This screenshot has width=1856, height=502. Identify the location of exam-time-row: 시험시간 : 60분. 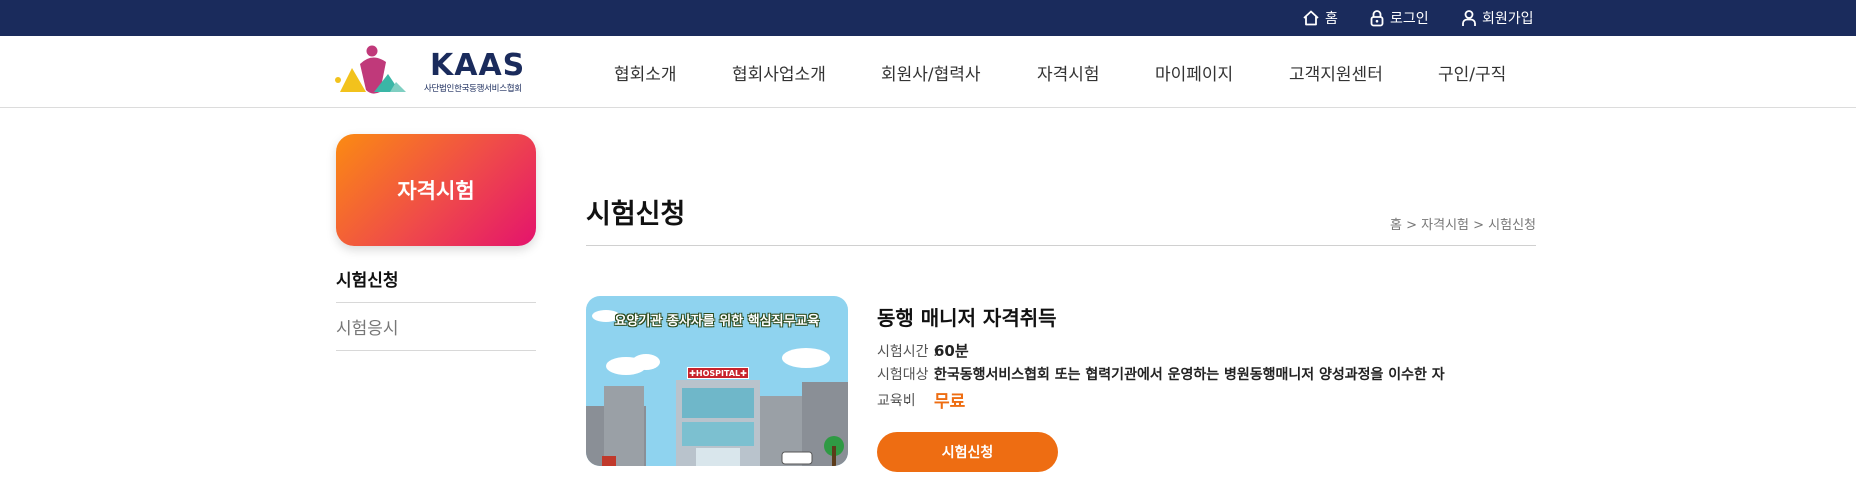
(923, 350).